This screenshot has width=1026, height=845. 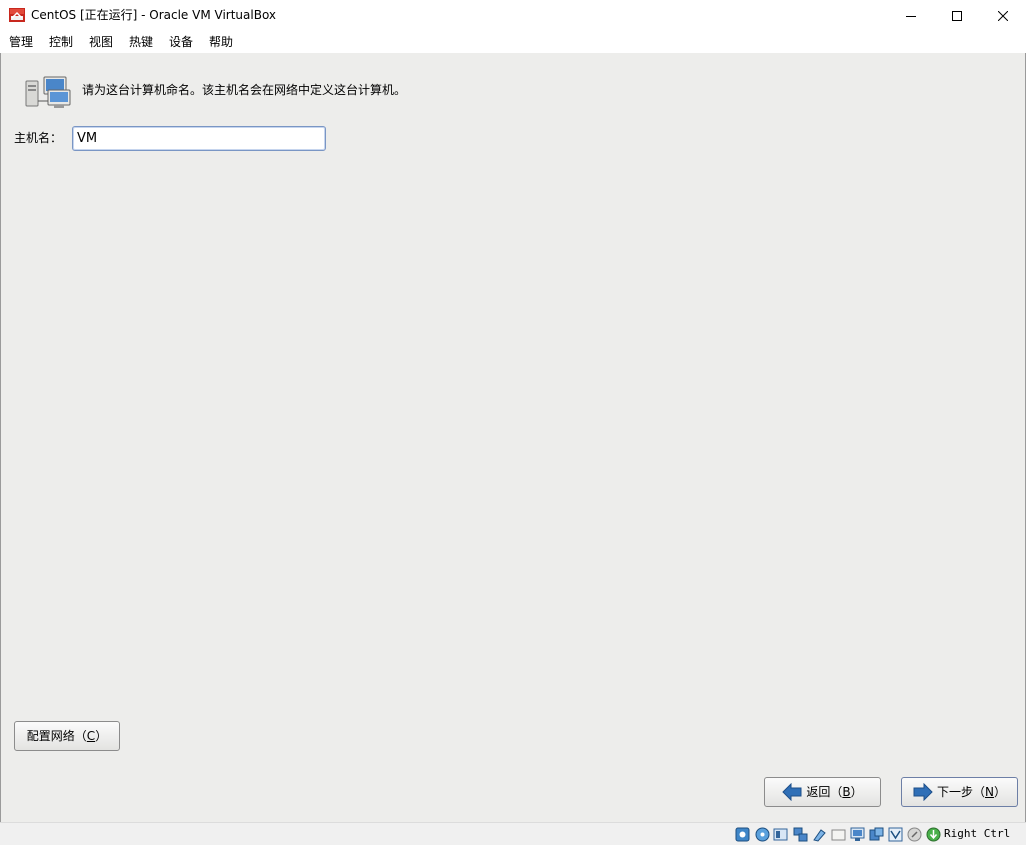 I want to click on minimize-button, so click(x=911, y=15).